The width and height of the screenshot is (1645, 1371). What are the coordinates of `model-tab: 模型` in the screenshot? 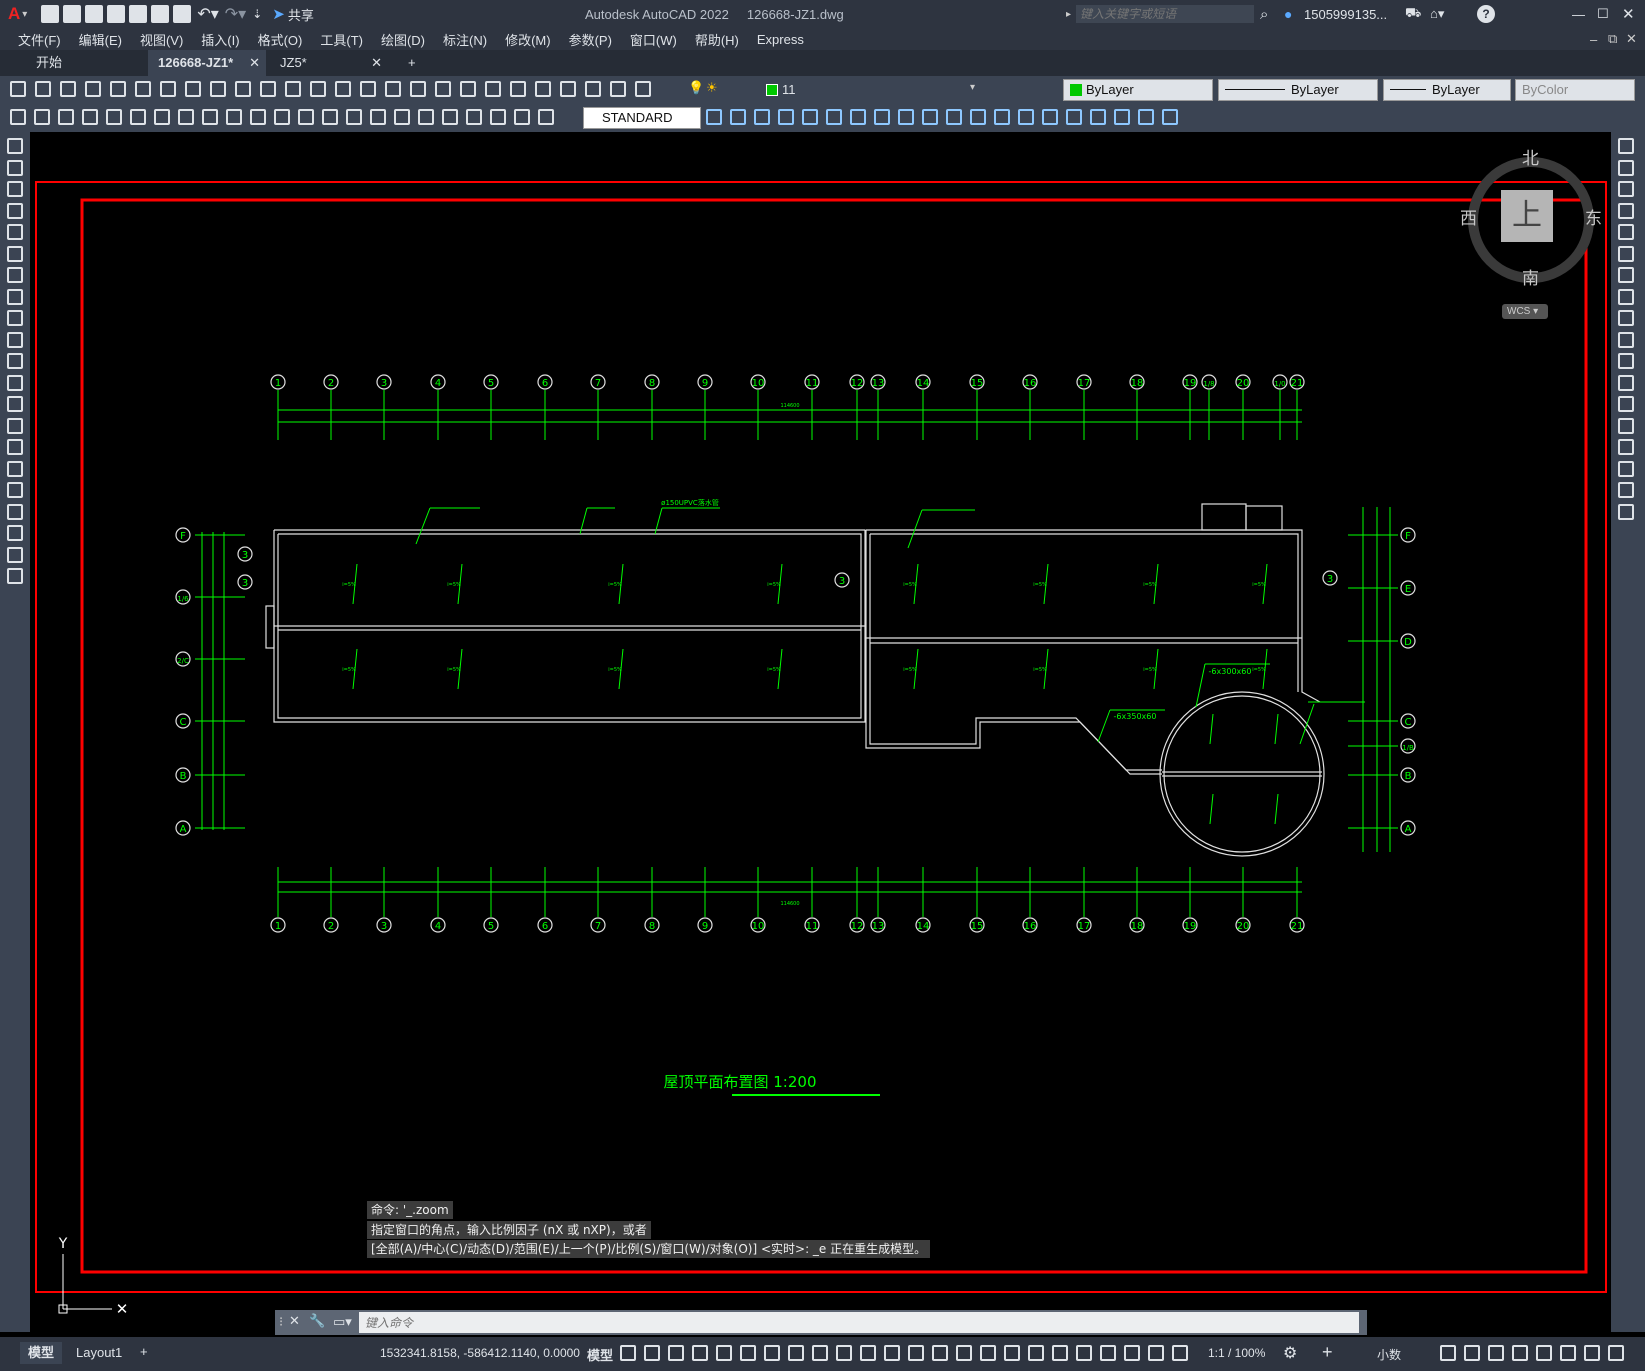 It's located at (41, 1353).